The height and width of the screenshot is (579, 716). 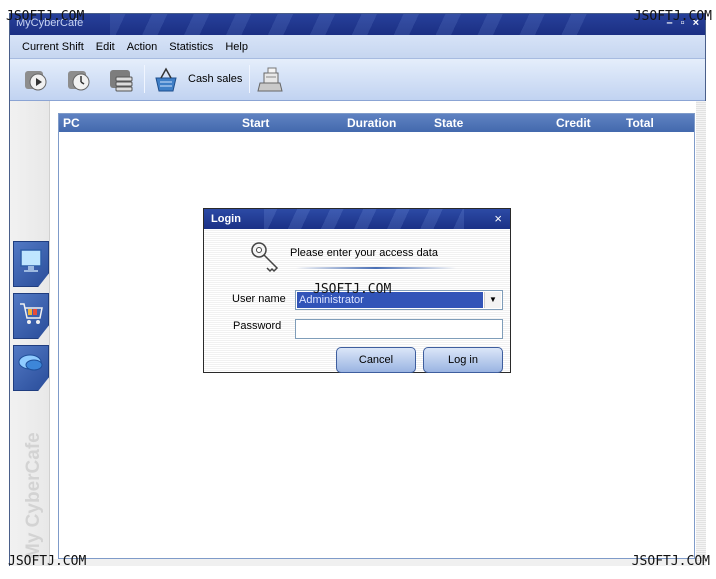 I want to click on payment-icon, so click(x=122, y=79).